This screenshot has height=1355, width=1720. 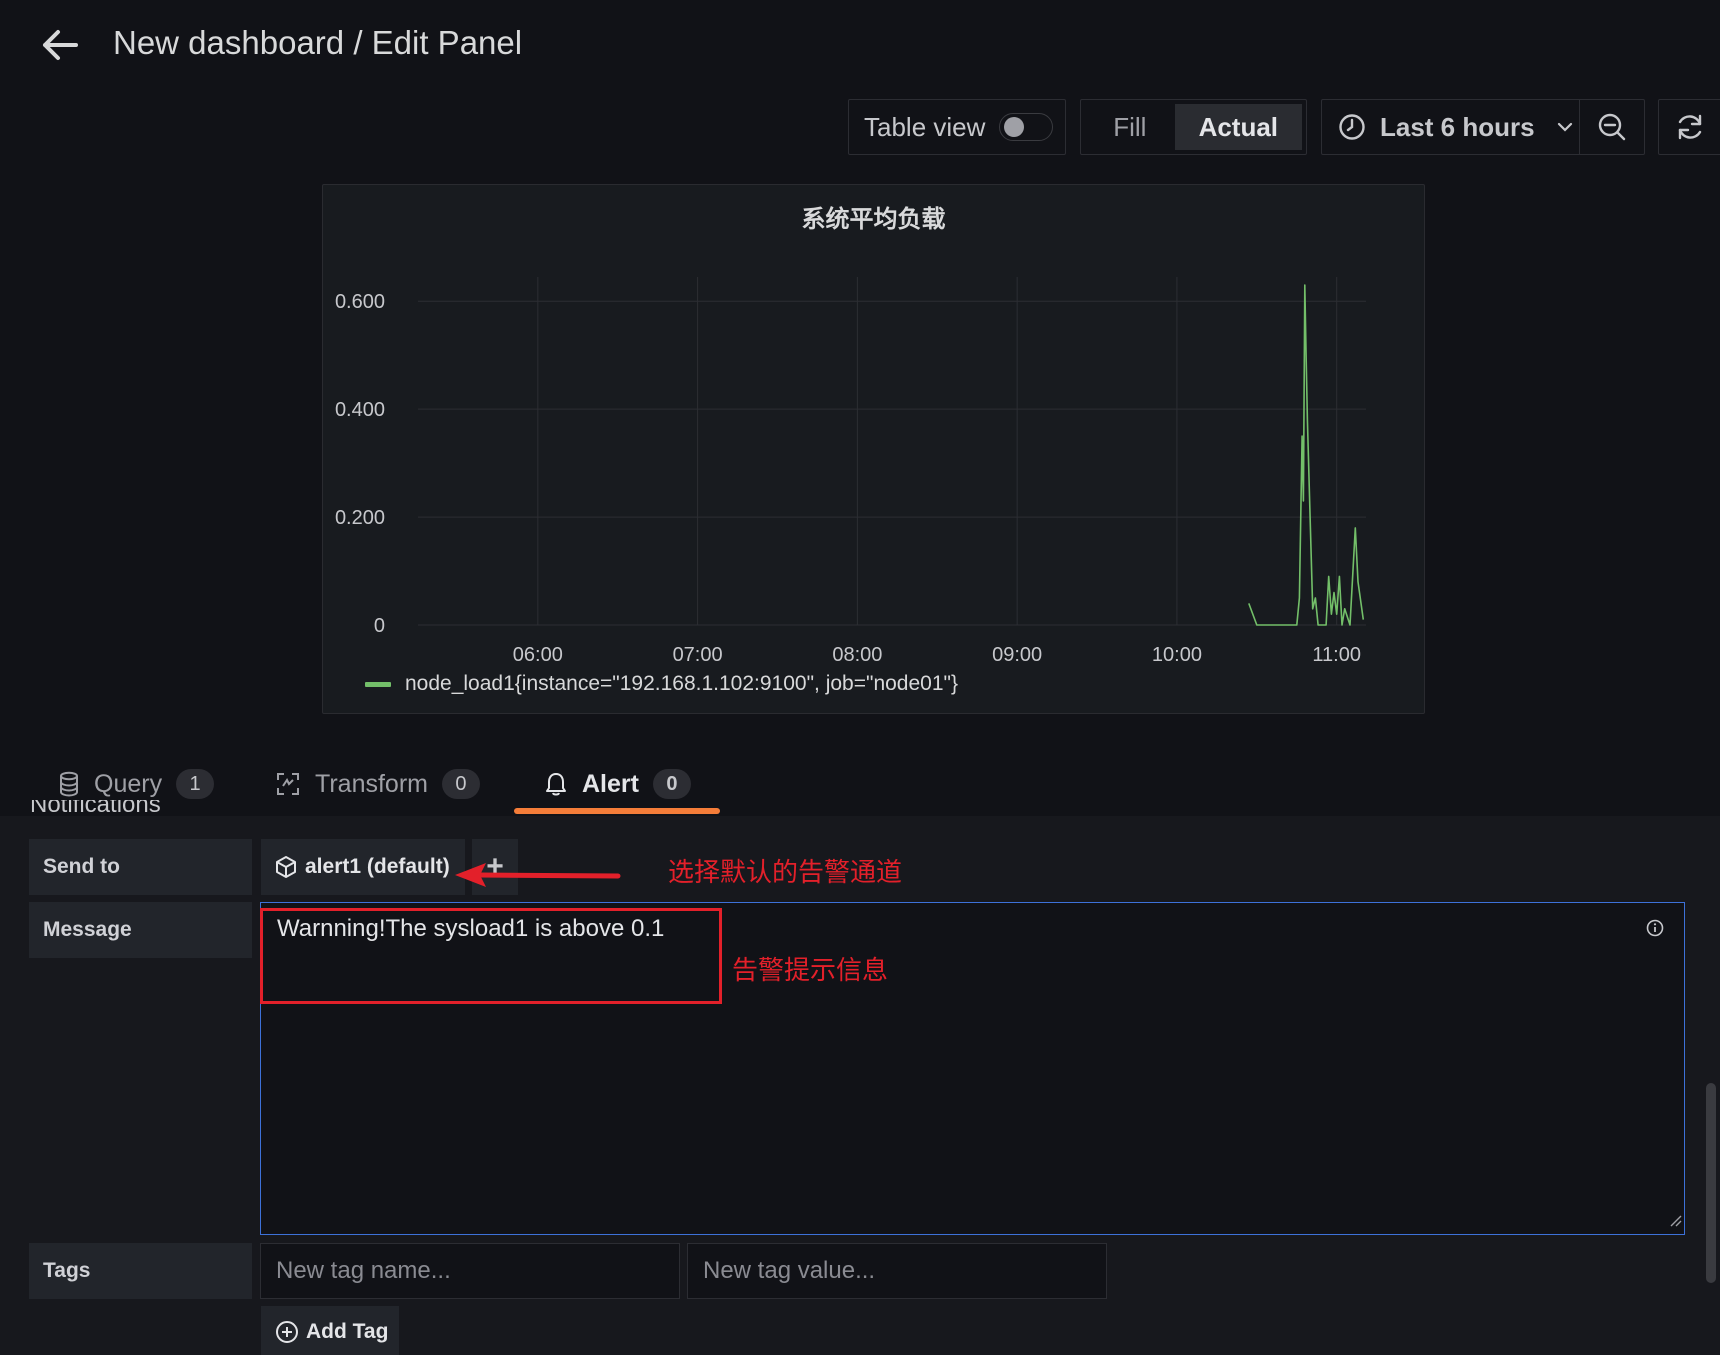 What do you see at coordinates (360, 518) in the screenshot?
I see `y-tick-label: 0.200` at bounding box center [360, 518].